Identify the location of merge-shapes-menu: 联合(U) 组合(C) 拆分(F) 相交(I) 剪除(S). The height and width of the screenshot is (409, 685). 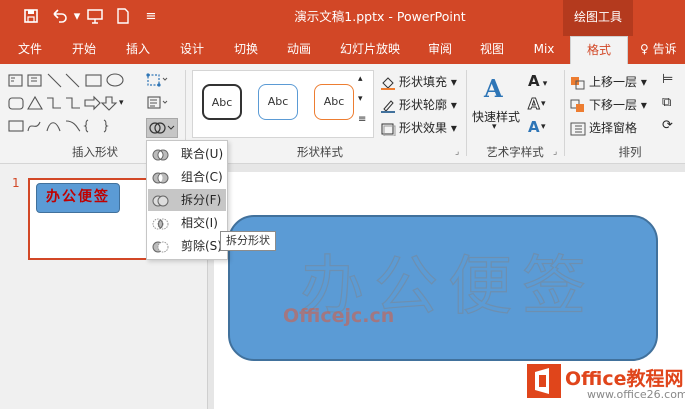
(187, 200).